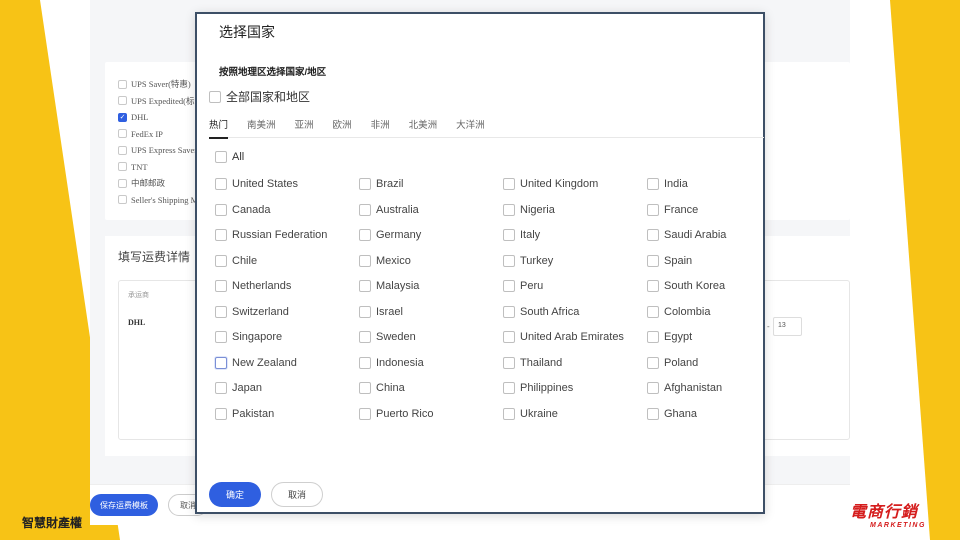  Describe the element at coordinates (431, 363) in the screenshot. I see `country-checkbox: Indonesia` at that location.